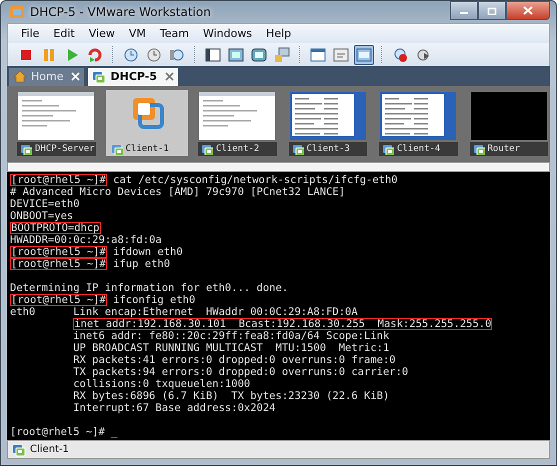 The image size is (557, 470). I want to click on record-icon, so click(400, 54).